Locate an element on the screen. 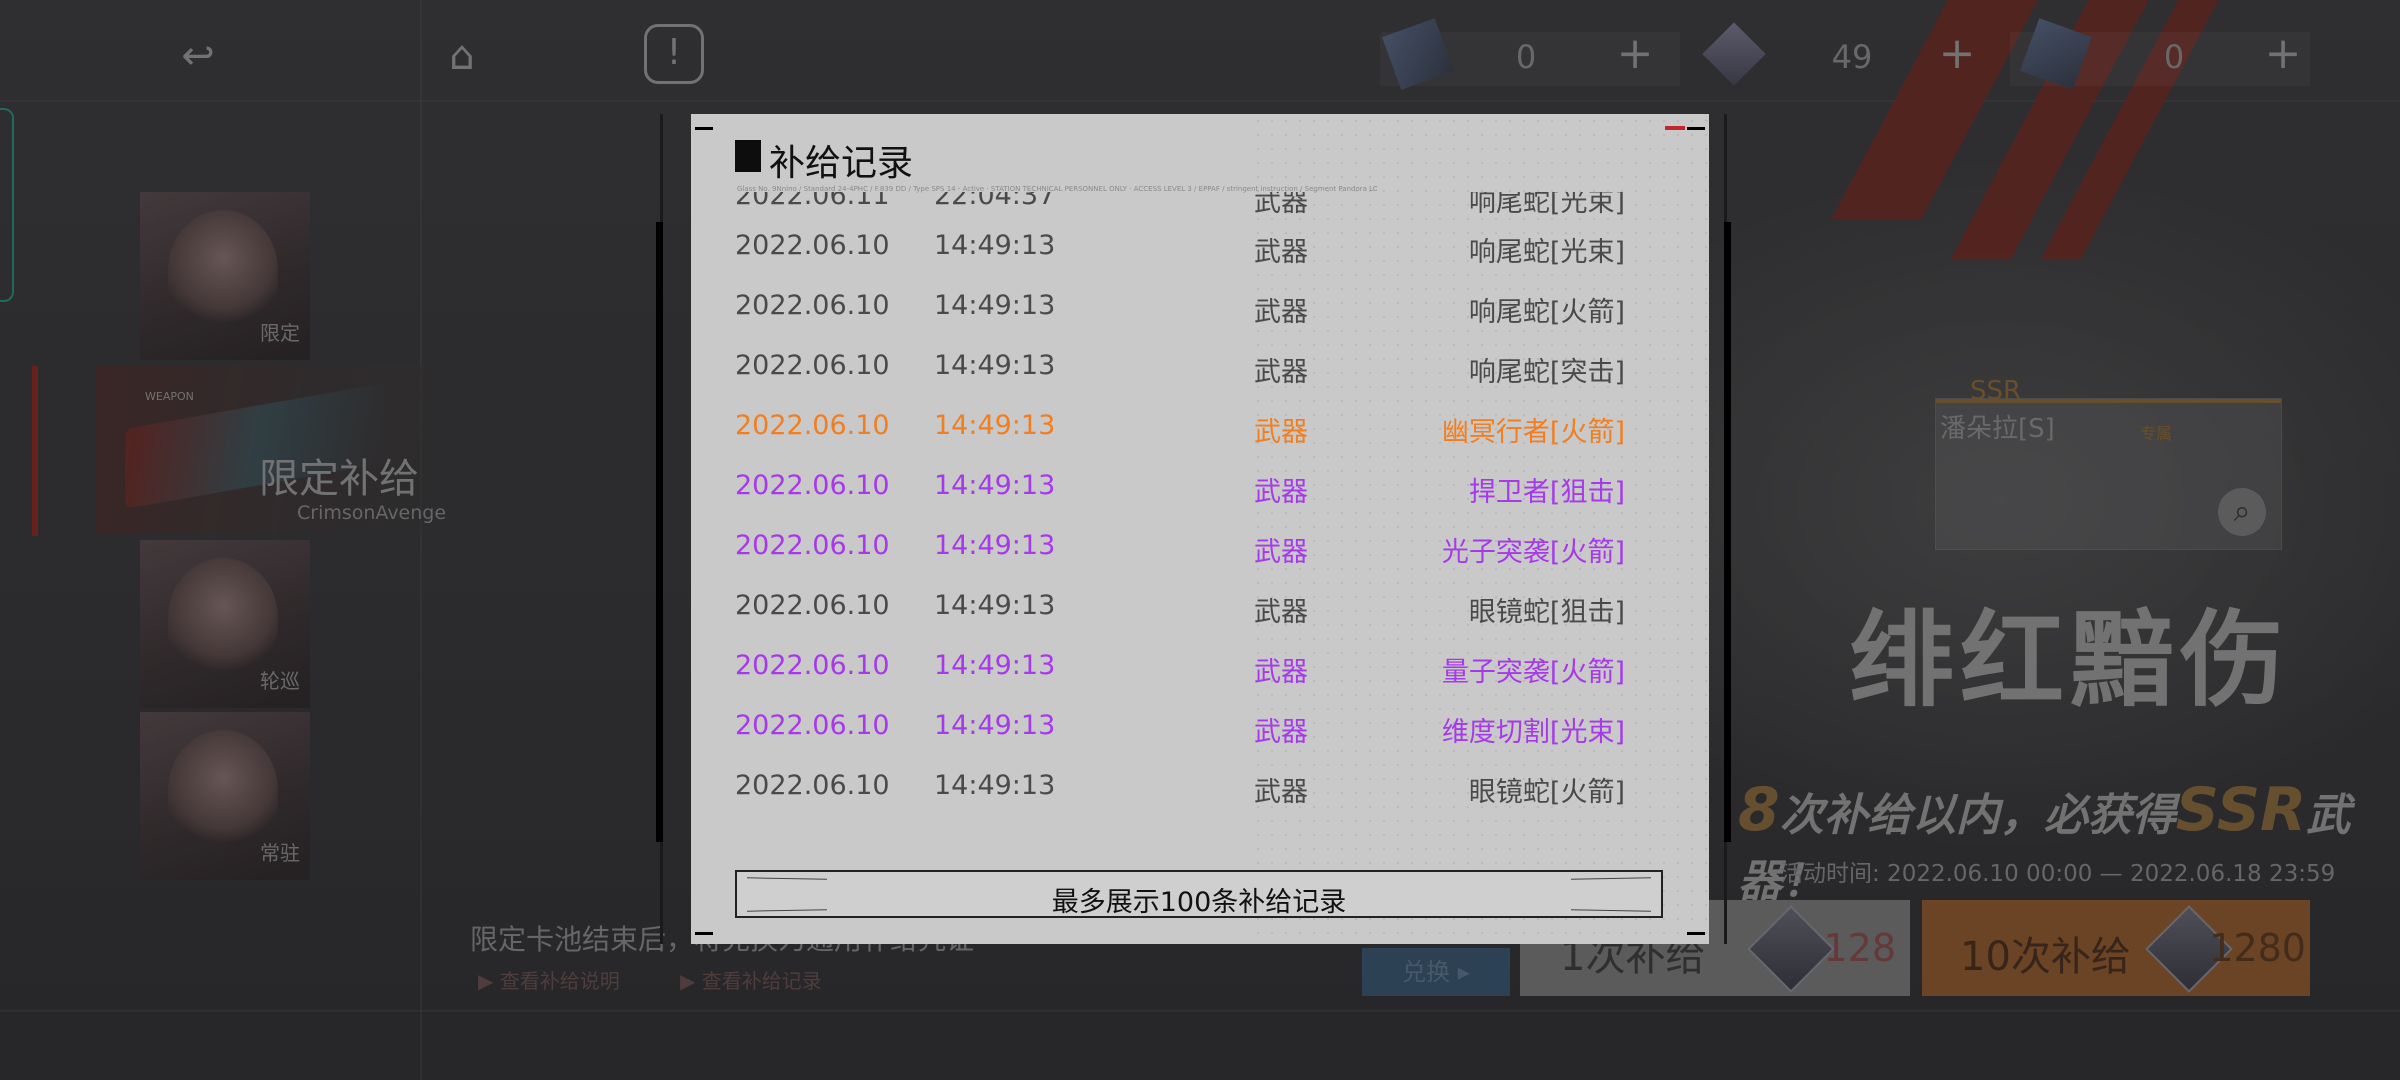  record-row: 2022.06.10 14:49:13 武器 捍卫者[狙击] is located at coordinates (1200, 490).